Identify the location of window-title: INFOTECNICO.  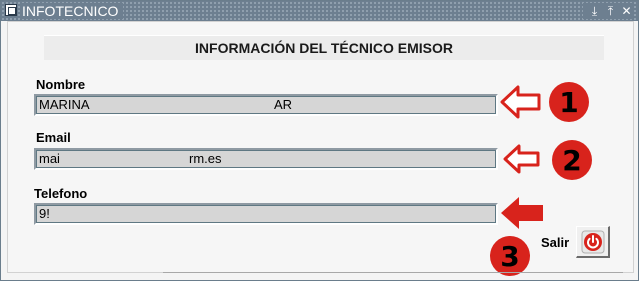
(72, 11).